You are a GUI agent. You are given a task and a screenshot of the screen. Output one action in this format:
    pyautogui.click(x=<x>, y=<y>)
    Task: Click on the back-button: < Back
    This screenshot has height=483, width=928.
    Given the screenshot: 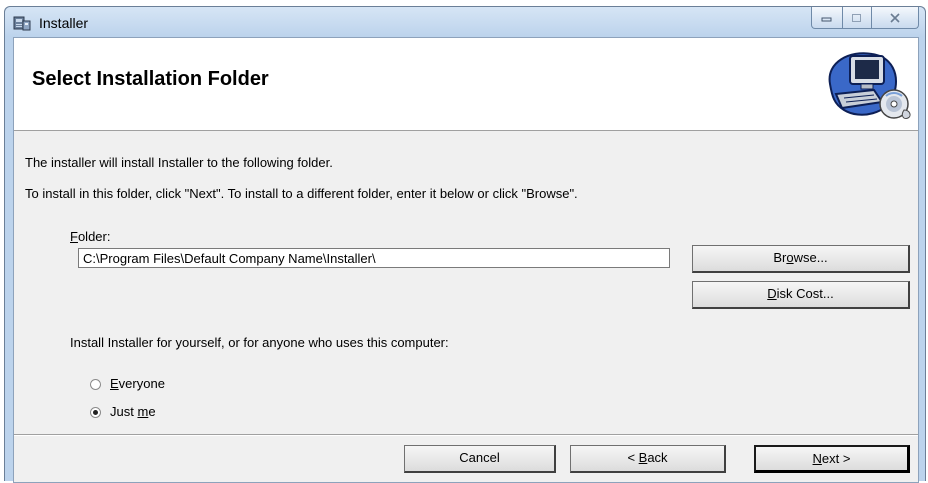 What is the action you would take?
    pyautogui.click(x=648, y=459)
    